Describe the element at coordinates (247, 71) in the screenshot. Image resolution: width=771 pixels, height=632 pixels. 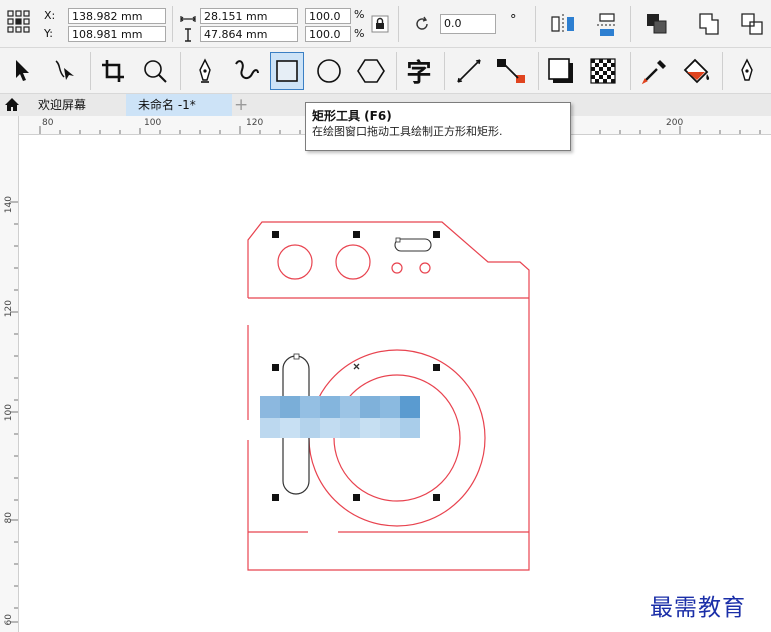
I see `artistic-media-tool-button` at that location.